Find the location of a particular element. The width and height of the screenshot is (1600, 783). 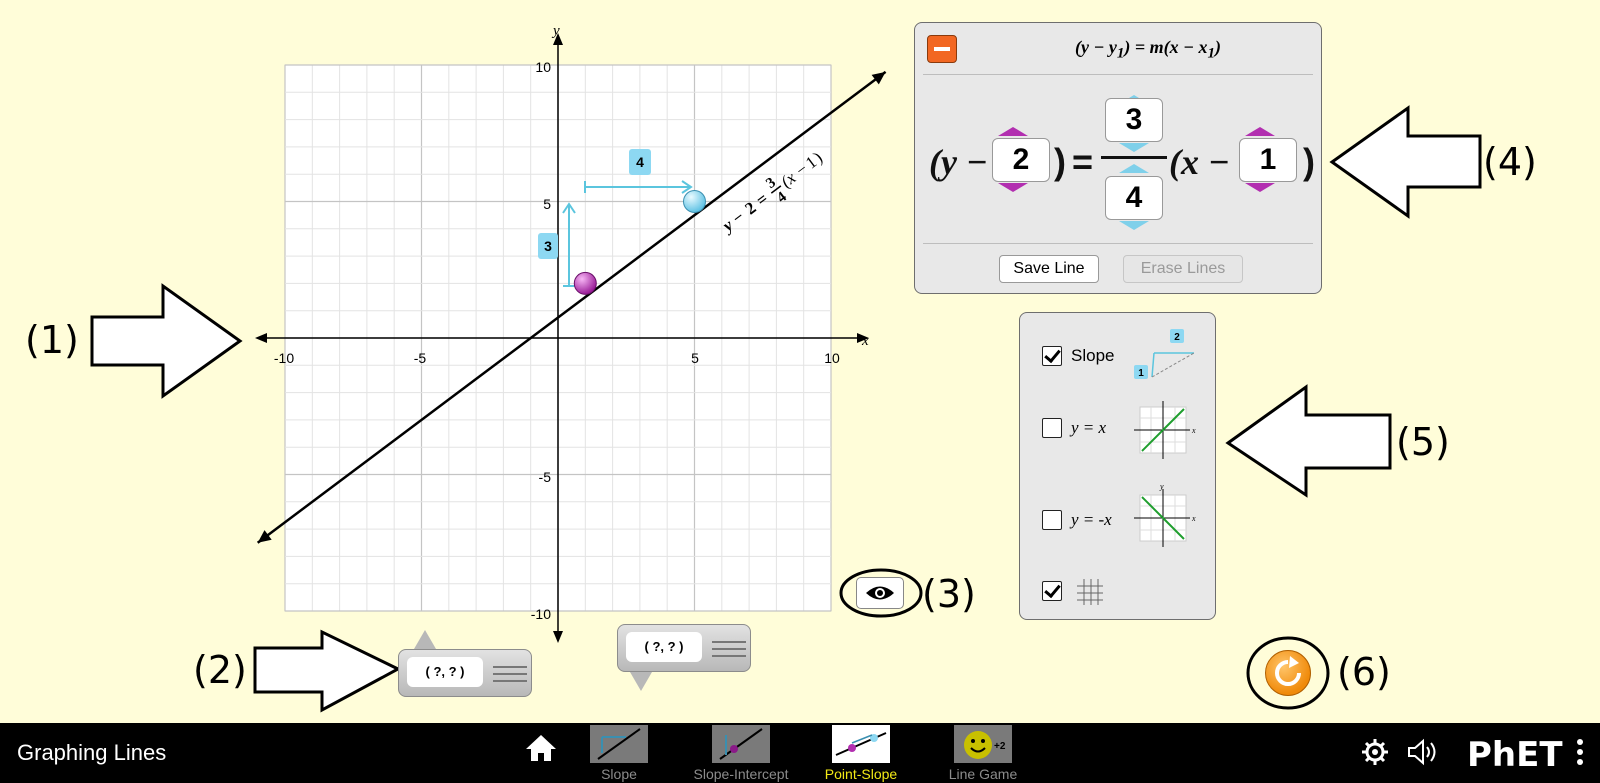

equals-sign: = is located at coordinates (1083, 161).